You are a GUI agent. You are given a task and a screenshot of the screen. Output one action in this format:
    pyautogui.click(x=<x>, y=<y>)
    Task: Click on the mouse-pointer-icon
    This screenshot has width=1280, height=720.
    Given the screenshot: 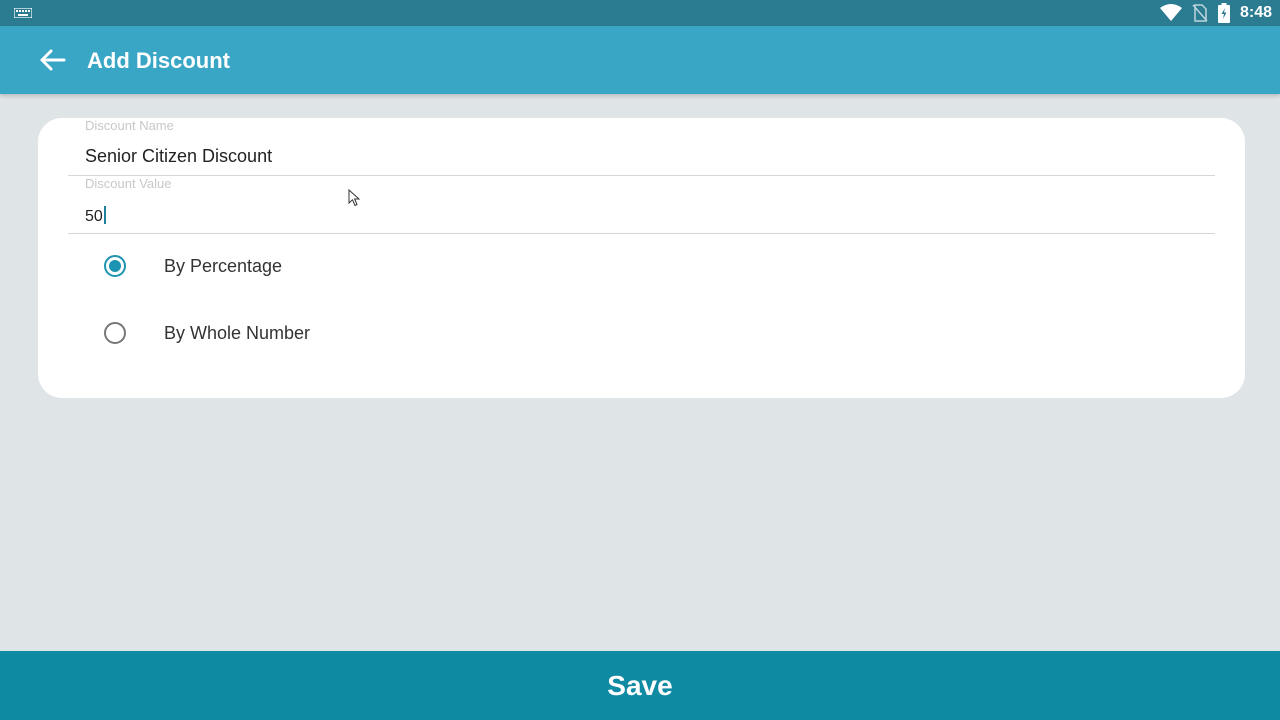 What is the action you would take?
    pyautogui.click(x=354, y=198)
    